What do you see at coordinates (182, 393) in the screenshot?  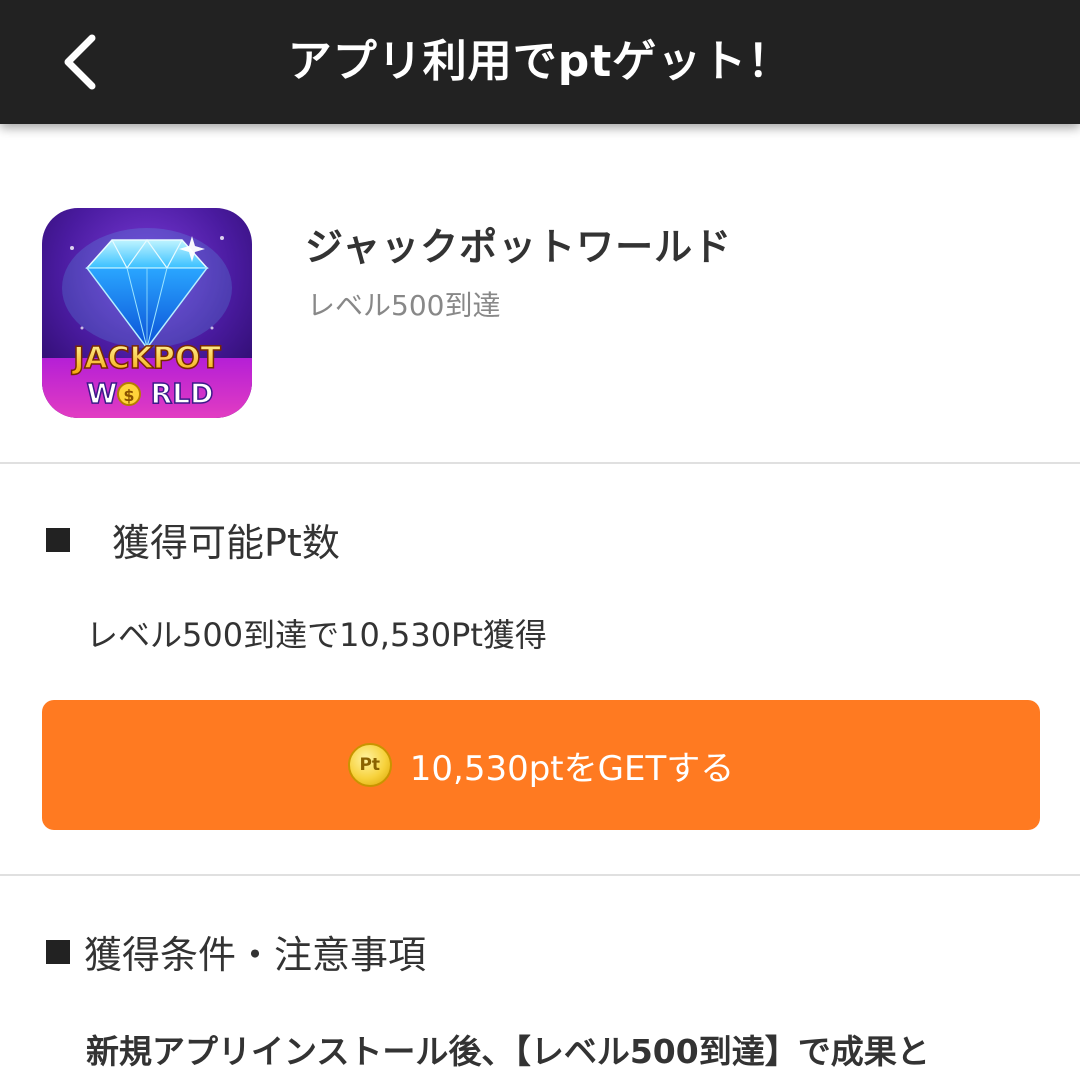 I see `svg-text: RLD` at bounding box center [182, 393].